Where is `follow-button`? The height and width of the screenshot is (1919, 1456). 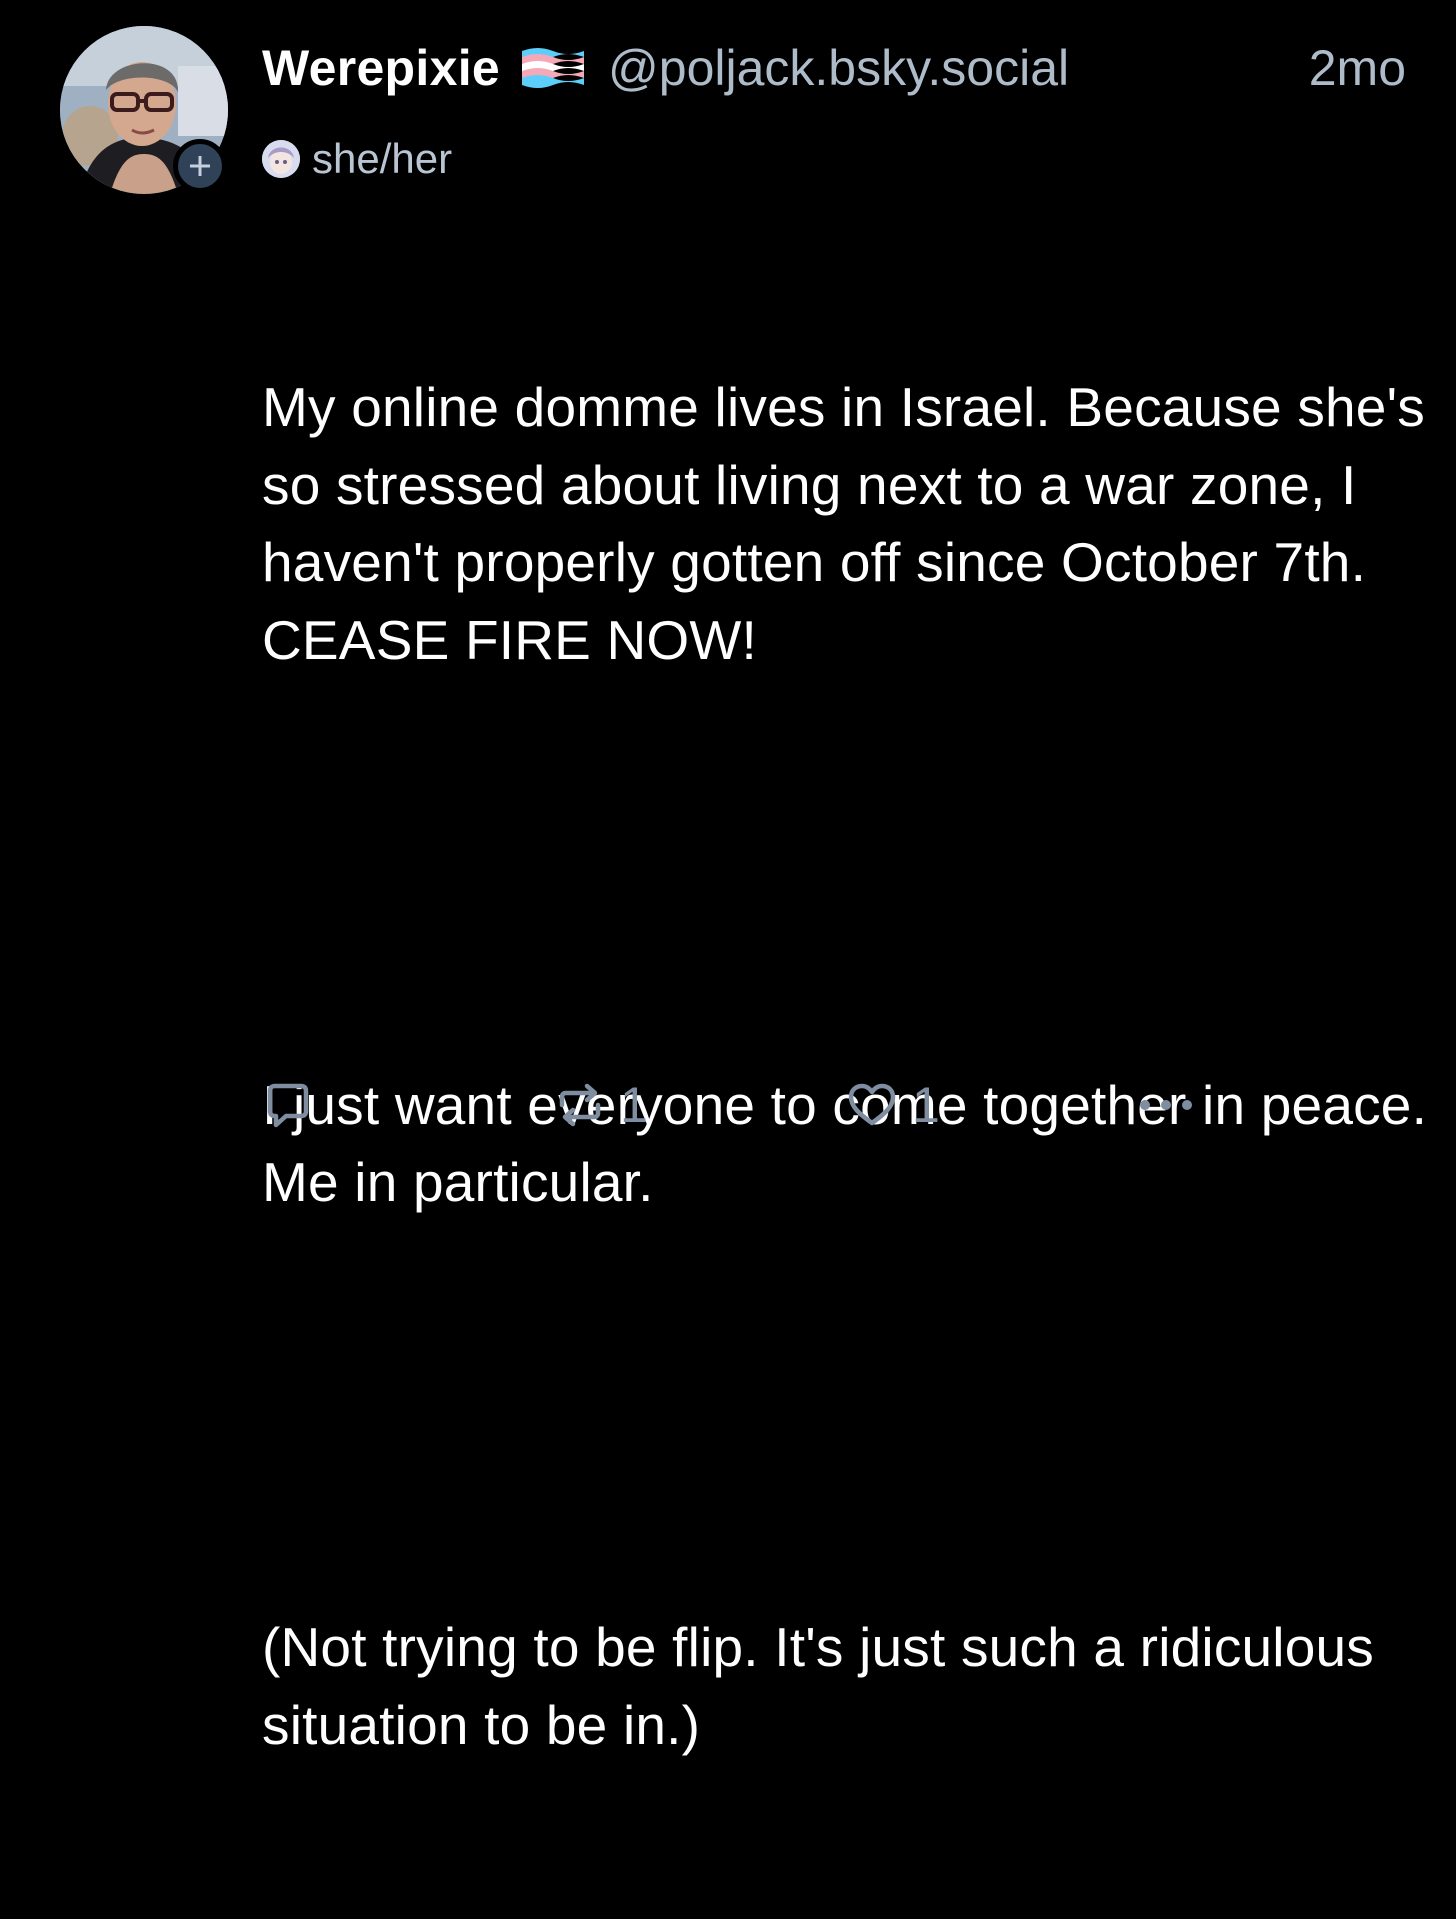 follow-button is located at coordinates (200, 166).